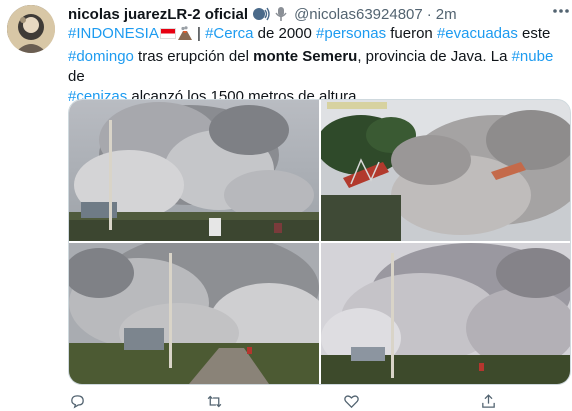 The image size is (572, 411). I want to click on avatar, so click(31, 29).